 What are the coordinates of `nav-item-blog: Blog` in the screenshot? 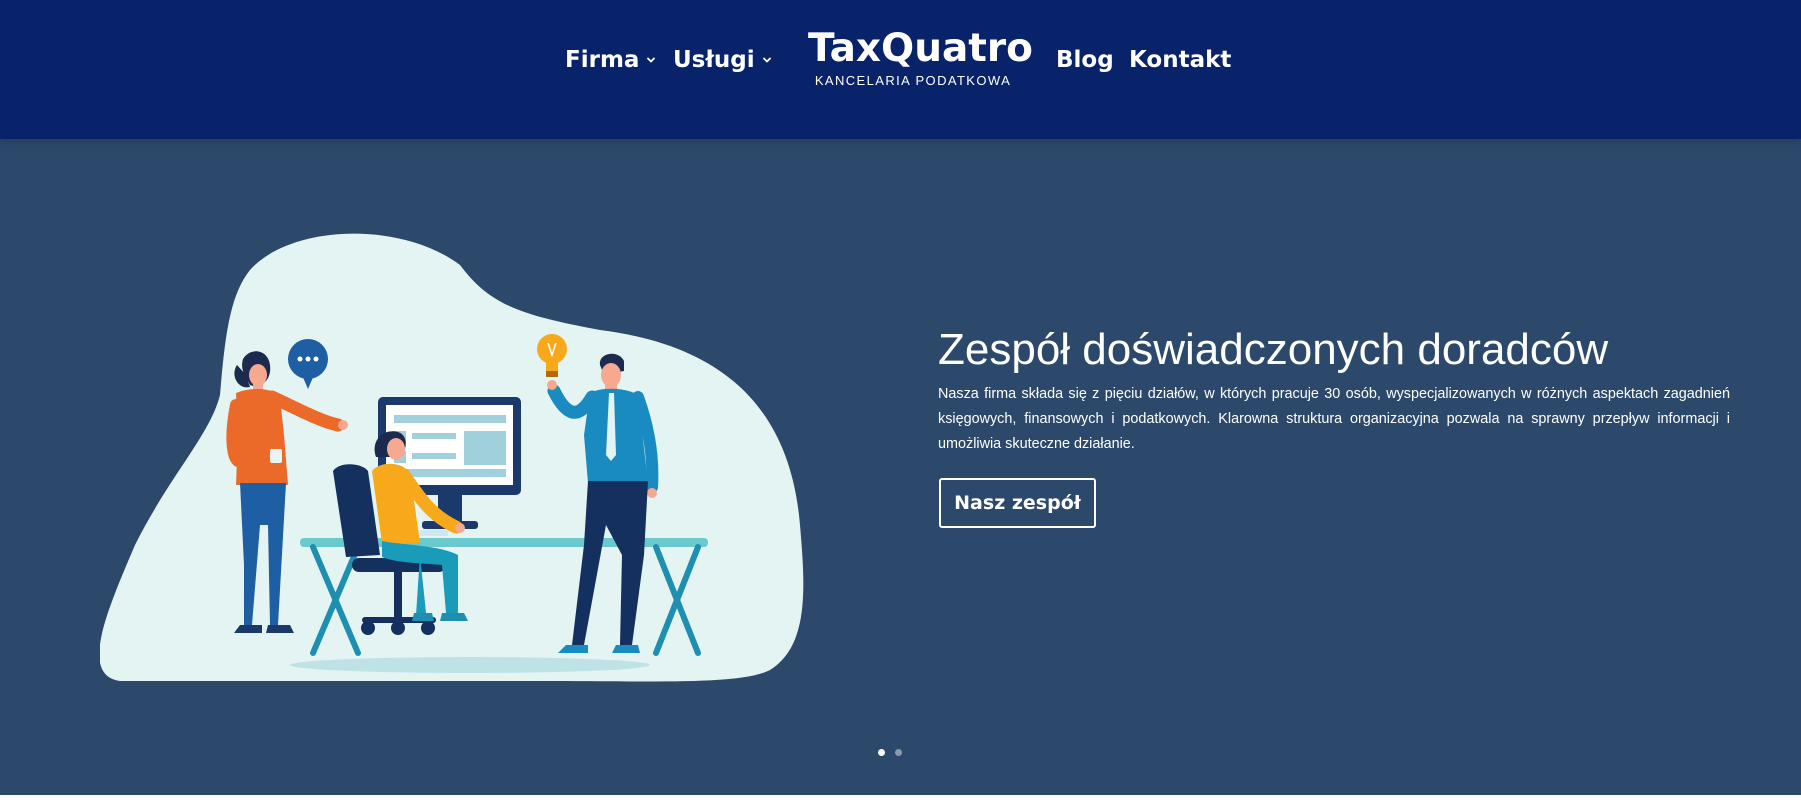 It's located at (1085, 60).